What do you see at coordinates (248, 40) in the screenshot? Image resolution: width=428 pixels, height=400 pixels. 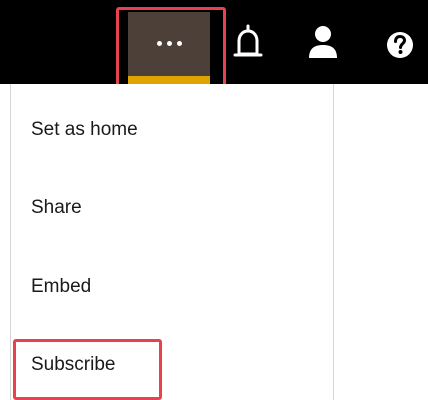 I see `bell-icon` at bounding box center [248, 40].